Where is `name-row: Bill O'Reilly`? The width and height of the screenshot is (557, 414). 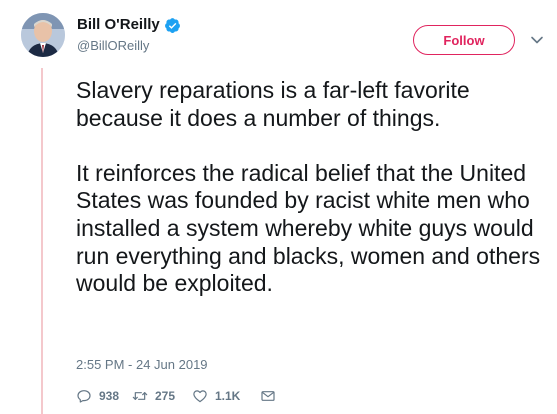 name-row: Bill O'Reilly is located at coordinates (129, 25).